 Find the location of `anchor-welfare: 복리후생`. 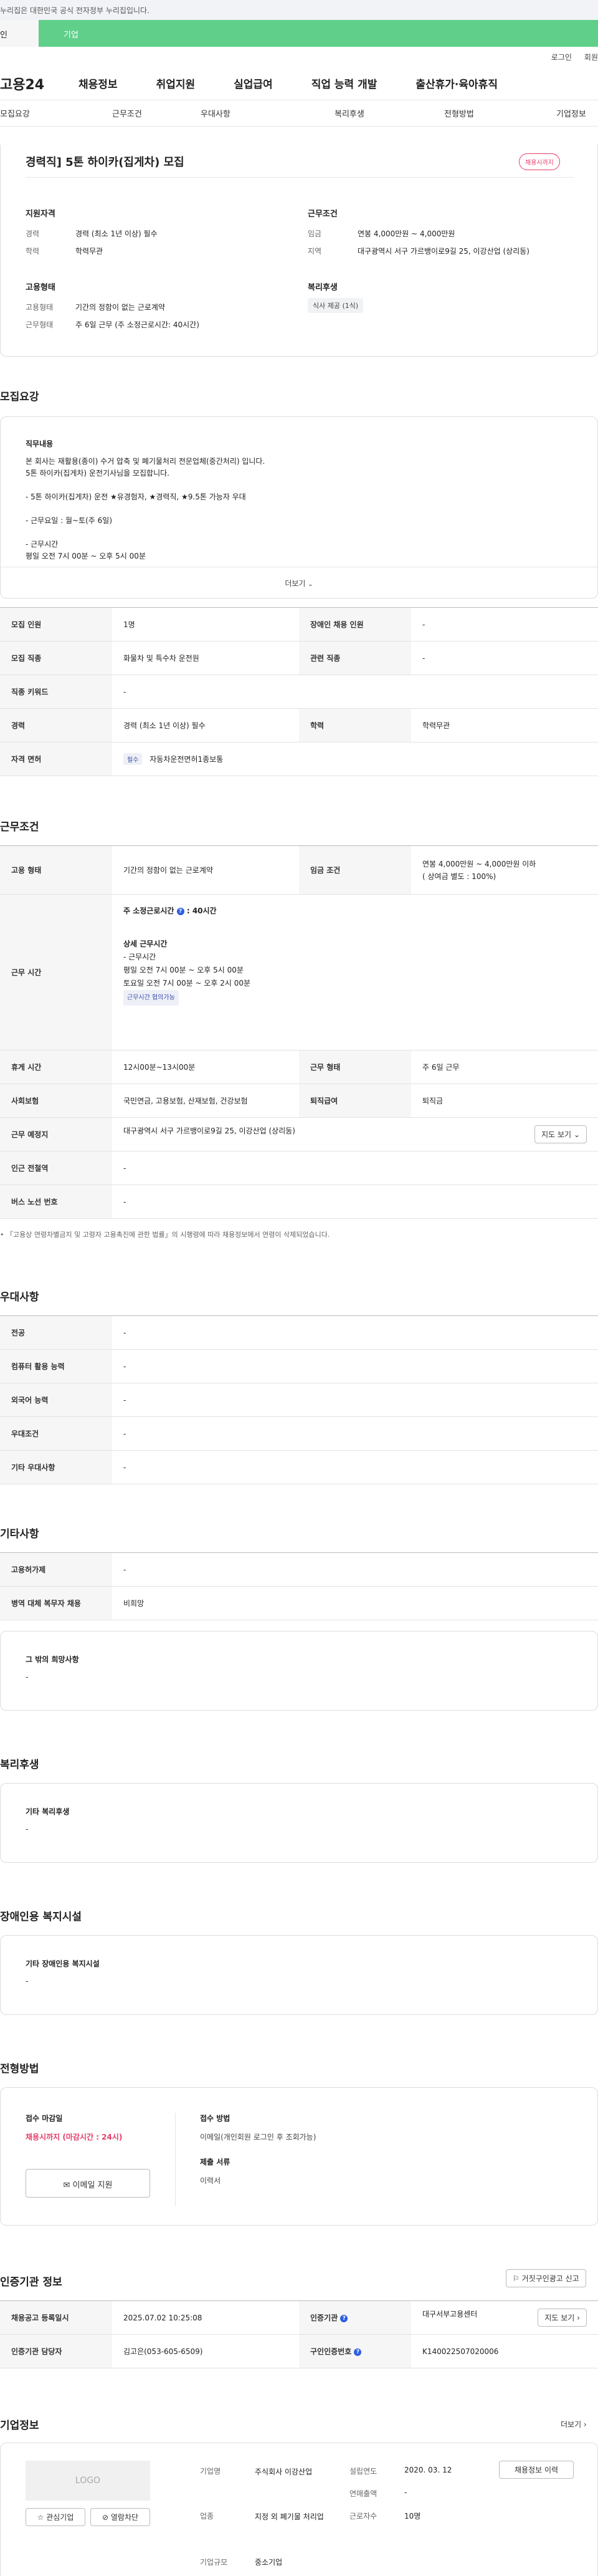

anchor-welfare: 복리후생 is located at coordinates (350, 113).